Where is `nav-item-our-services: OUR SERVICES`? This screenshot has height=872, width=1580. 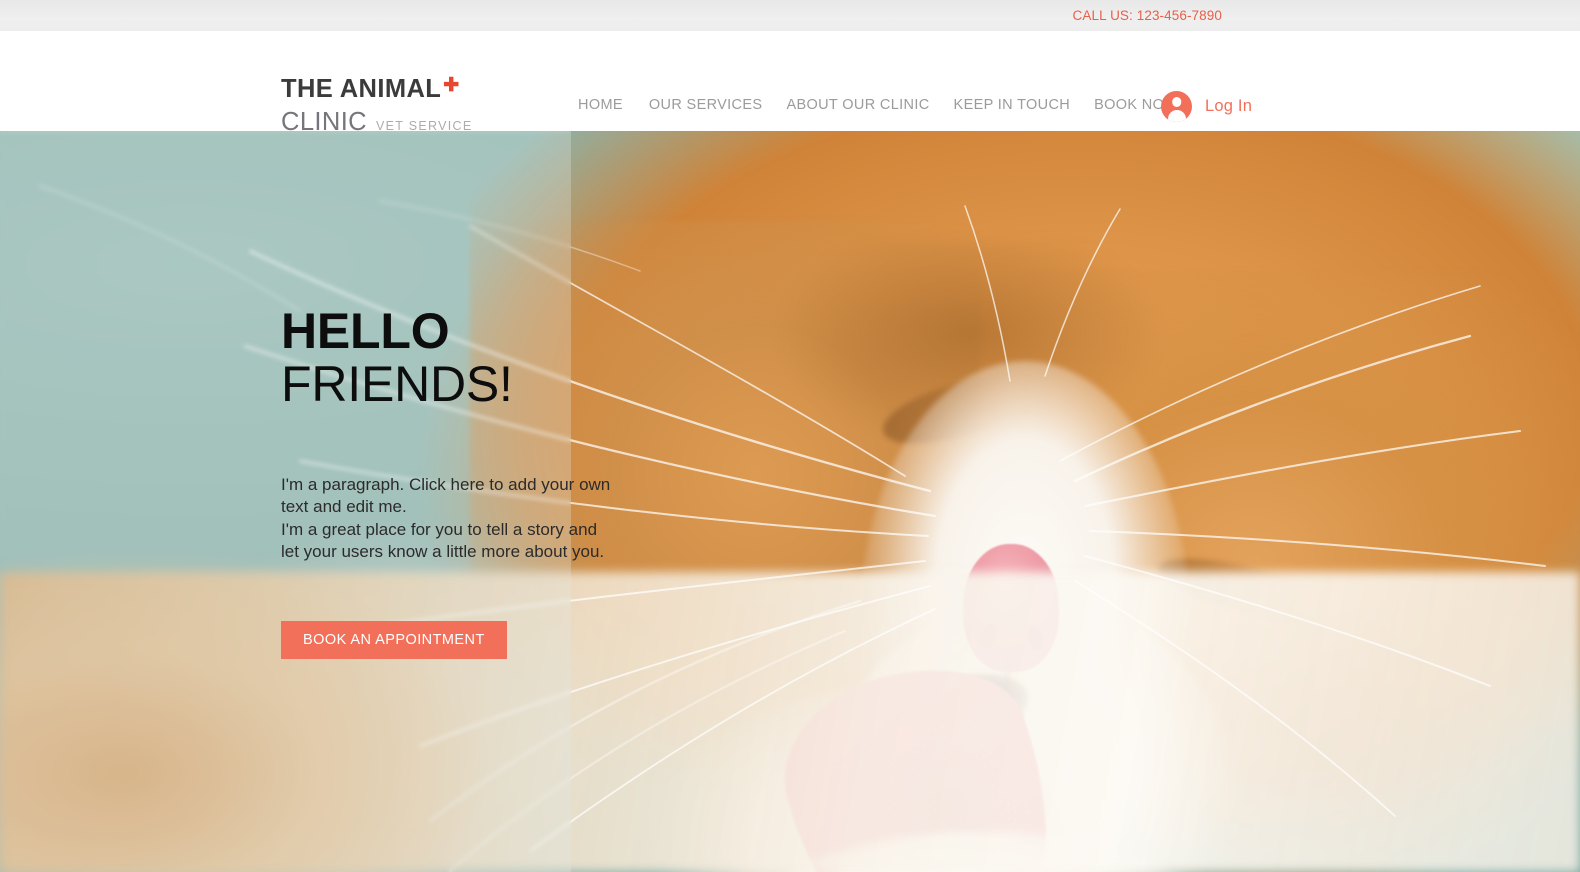
nav-item-our-services: OUR SERVICES is located at coordinates (718, 105).